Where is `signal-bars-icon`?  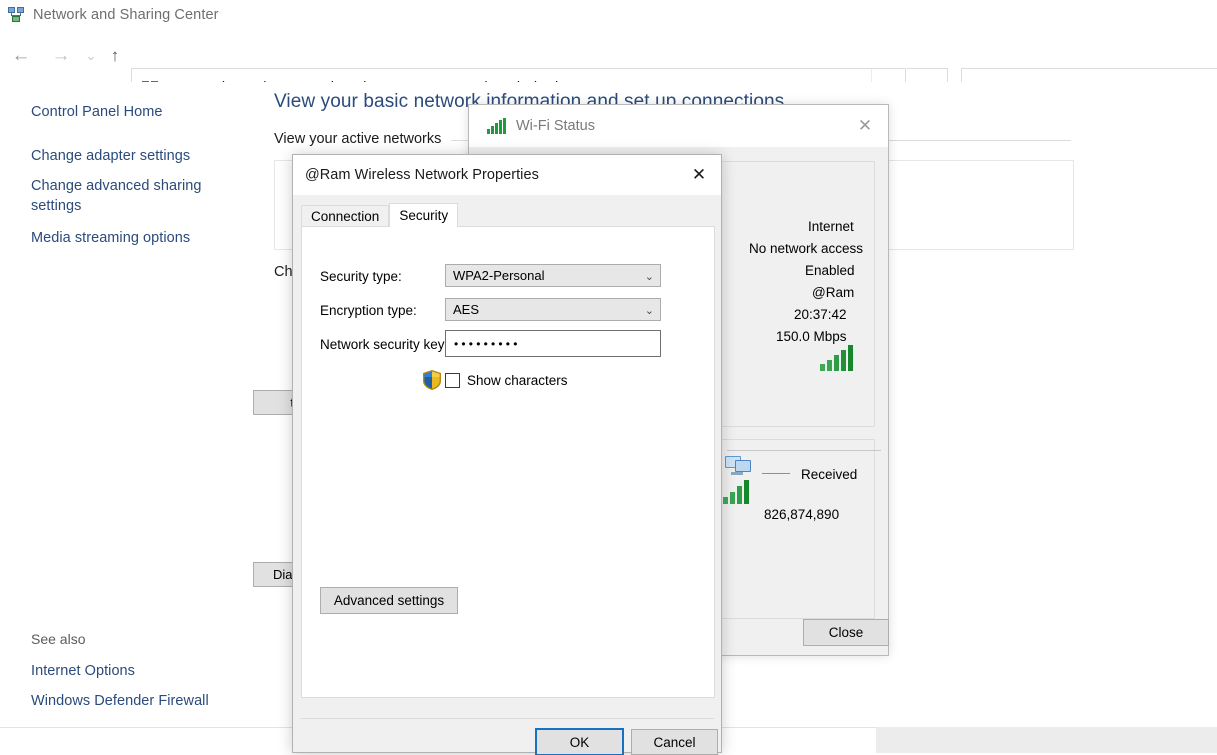 signal-bars-icon is located at coordinates (839, 360).